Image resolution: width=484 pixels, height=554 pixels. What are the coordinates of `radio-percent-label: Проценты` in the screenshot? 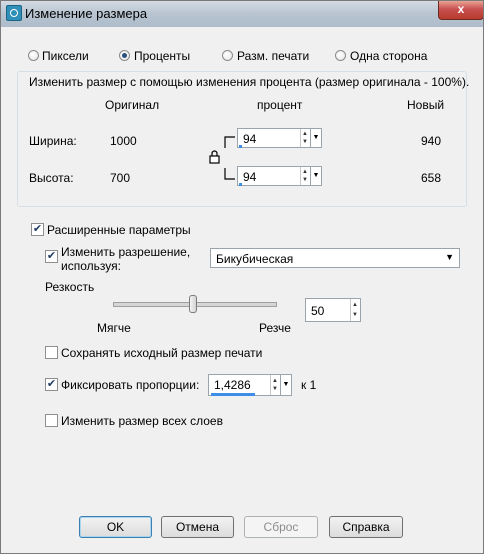 It's located at (162, 56).